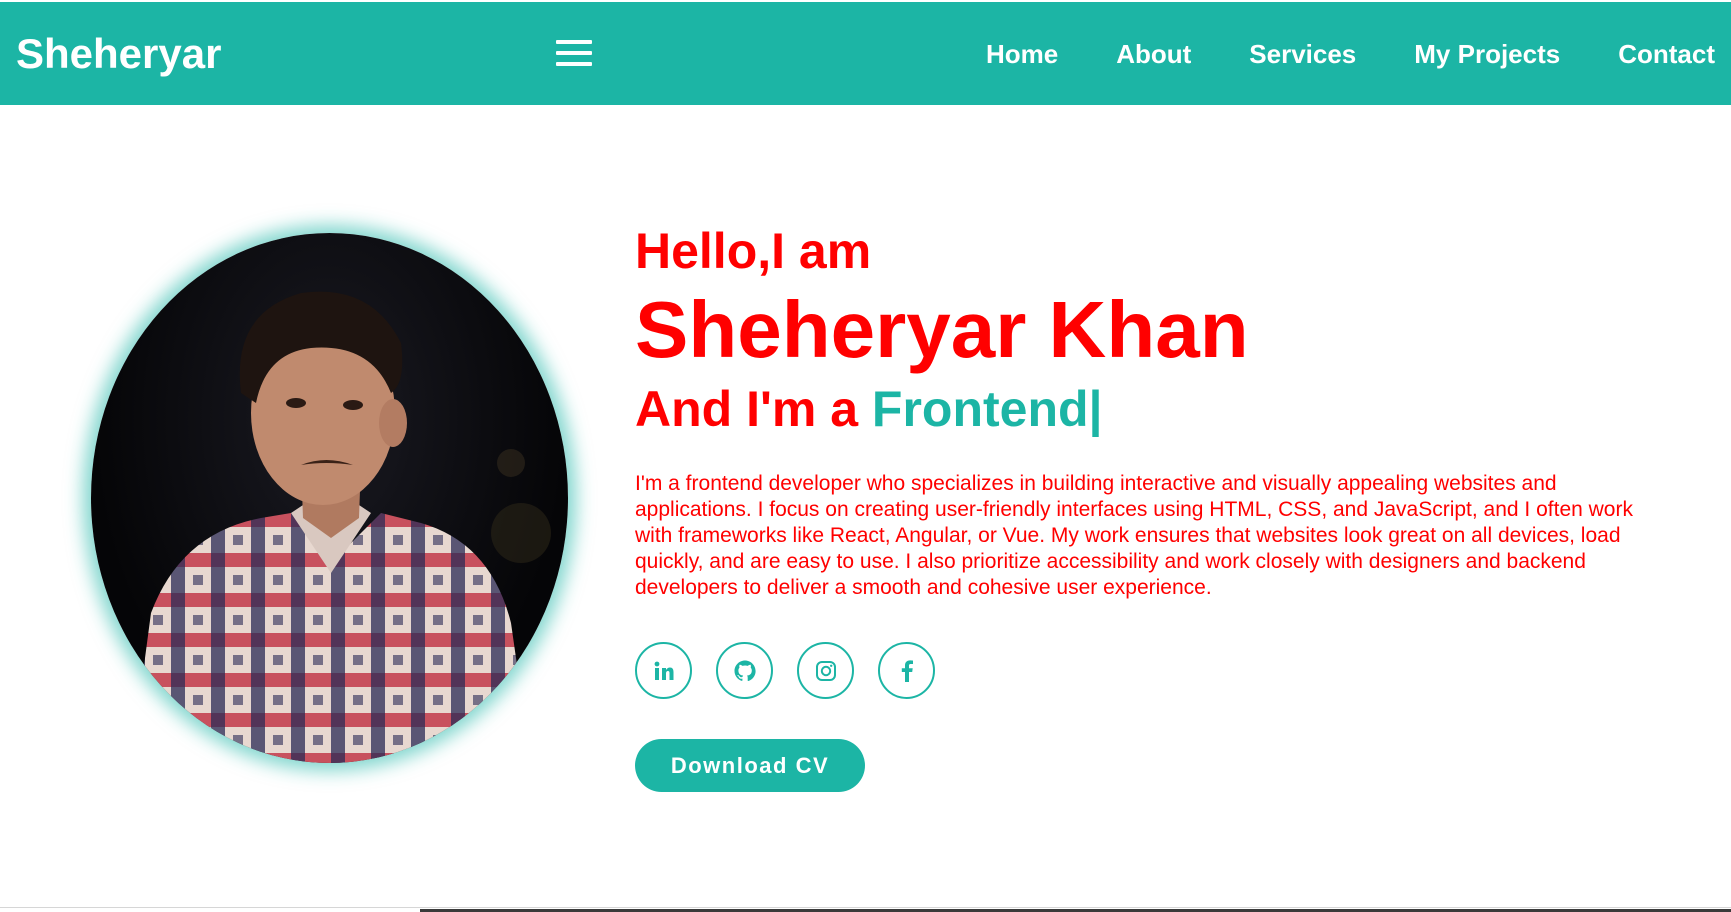 The image size is (1731, 912). What do you see at coordinates (1666, 54) in the screenshot?
I see `nav-link-contact: Contact` at bounding box center [1666, 54].